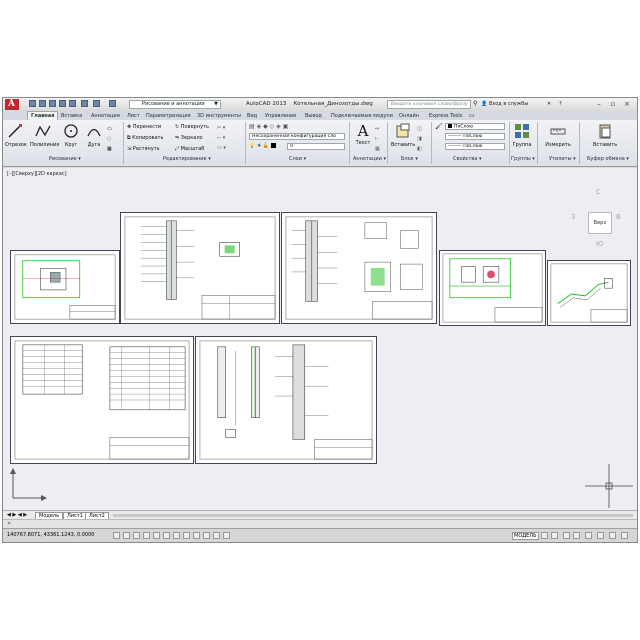 The image size is (640, 640). I want to click on viewcube: Верх, so click(600, 223).